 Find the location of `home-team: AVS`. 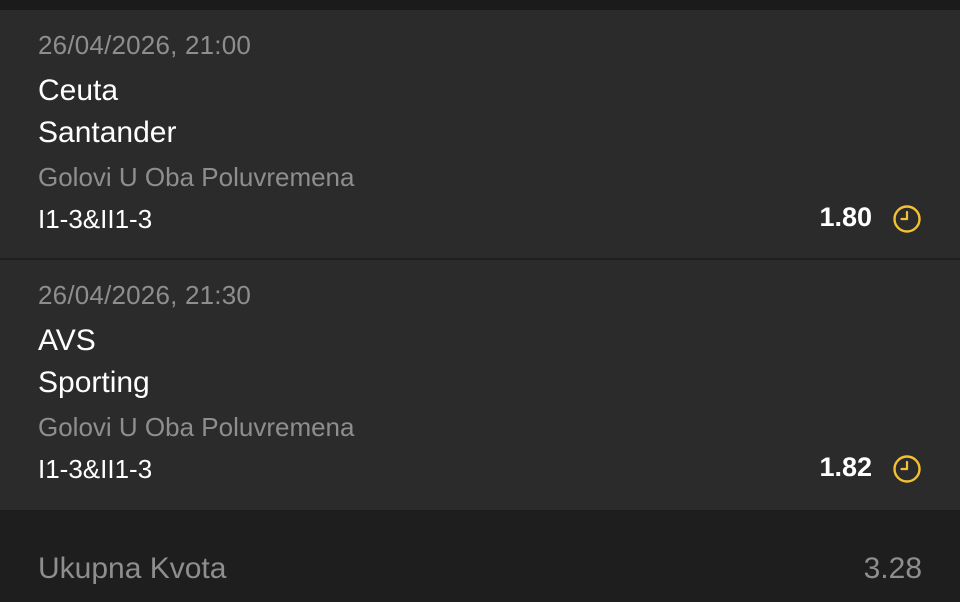

home-team: AVS is located at coordinates (67, 340).